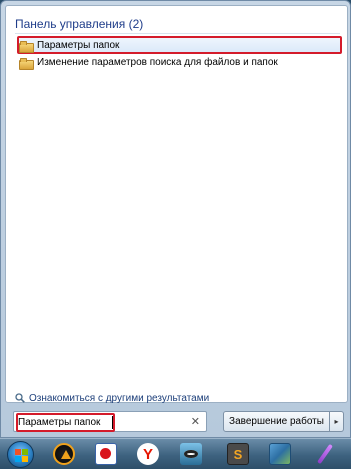 The height and width of the screenshot is (469, 351). I want to click on search-icon, so click(20, 398).